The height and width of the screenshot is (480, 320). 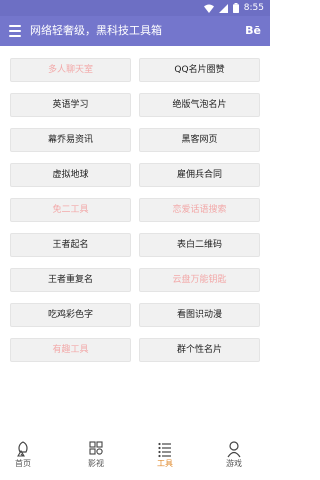 I want to click on video-icon, so click(x=96, y=448).